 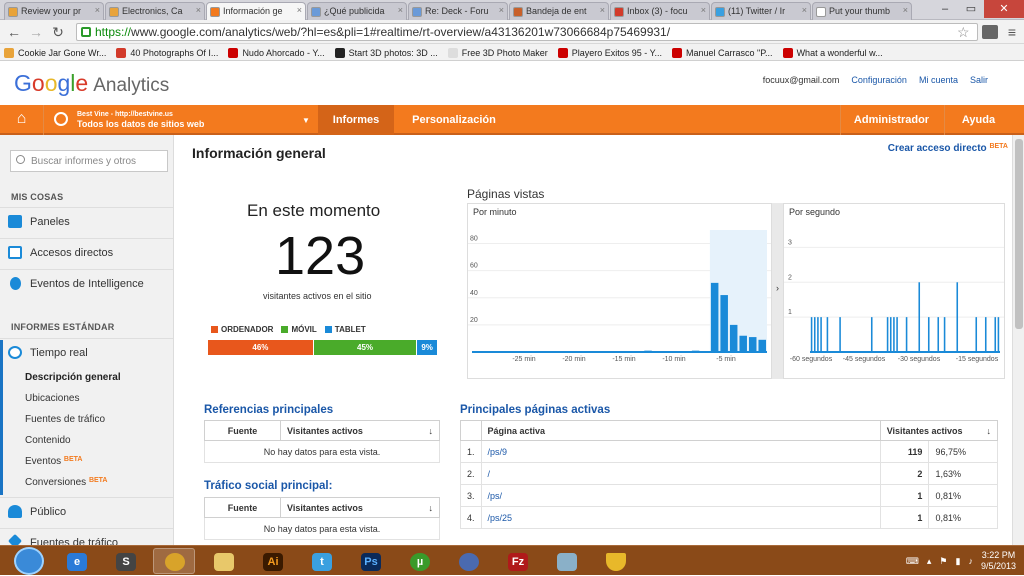 What do you see at coordinates (86, 352) in the screenshot?
I see `sidebar-item-realtime: Tiempo real` at bounding box center [86, 352].